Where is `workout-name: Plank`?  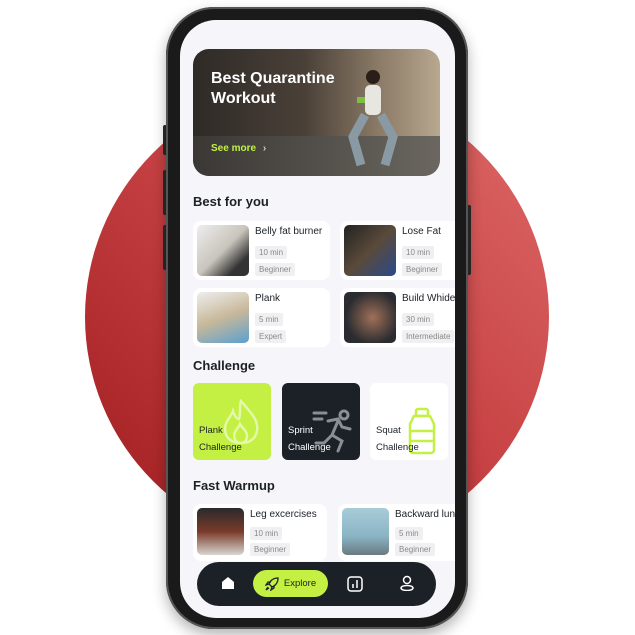
workout-name: Plank is located at coordinates (268, 298).